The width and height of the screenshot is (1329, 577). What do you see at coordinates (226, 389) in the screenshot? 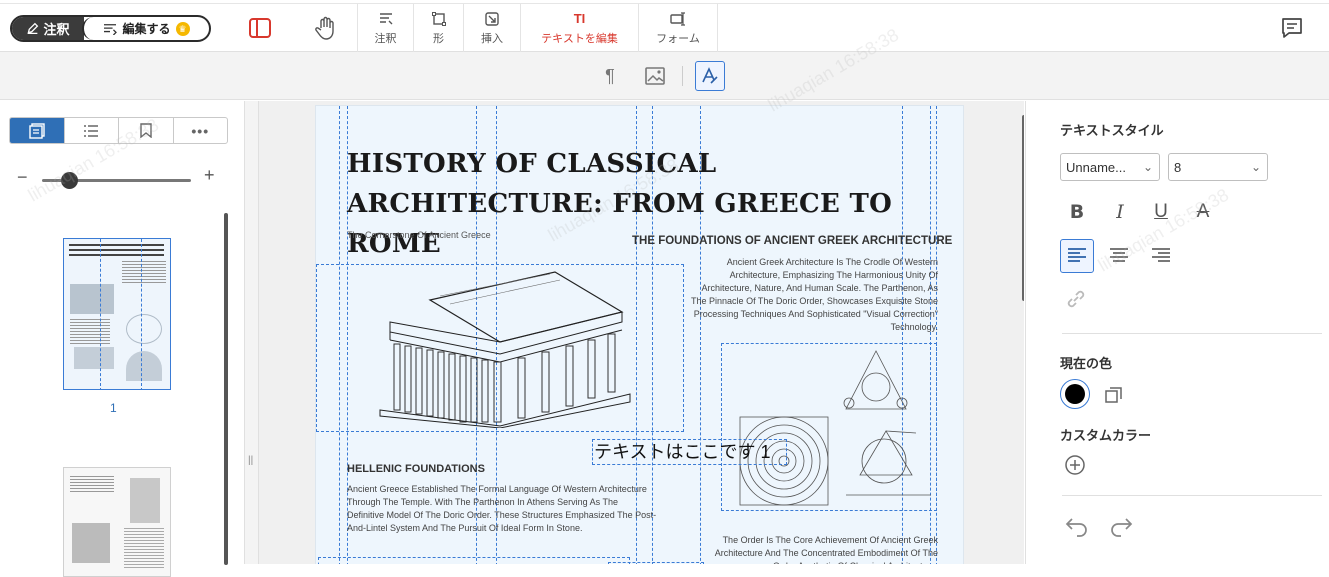
I see `sidebar-scrollbar` at bounding box center [226, 389].